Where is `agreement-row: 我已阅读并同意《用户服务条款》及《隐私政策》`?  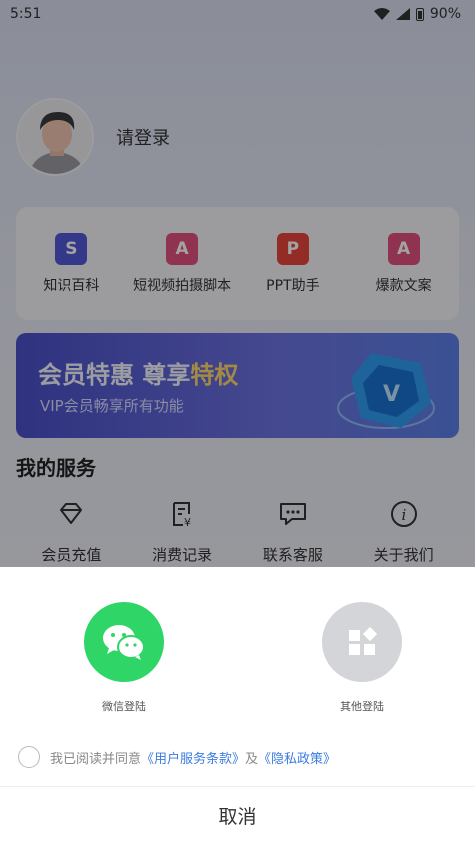 agreement-row: 我已阅读并同意《用户服务条款》及《隐私政策》 is located at coordinates (177, 757).